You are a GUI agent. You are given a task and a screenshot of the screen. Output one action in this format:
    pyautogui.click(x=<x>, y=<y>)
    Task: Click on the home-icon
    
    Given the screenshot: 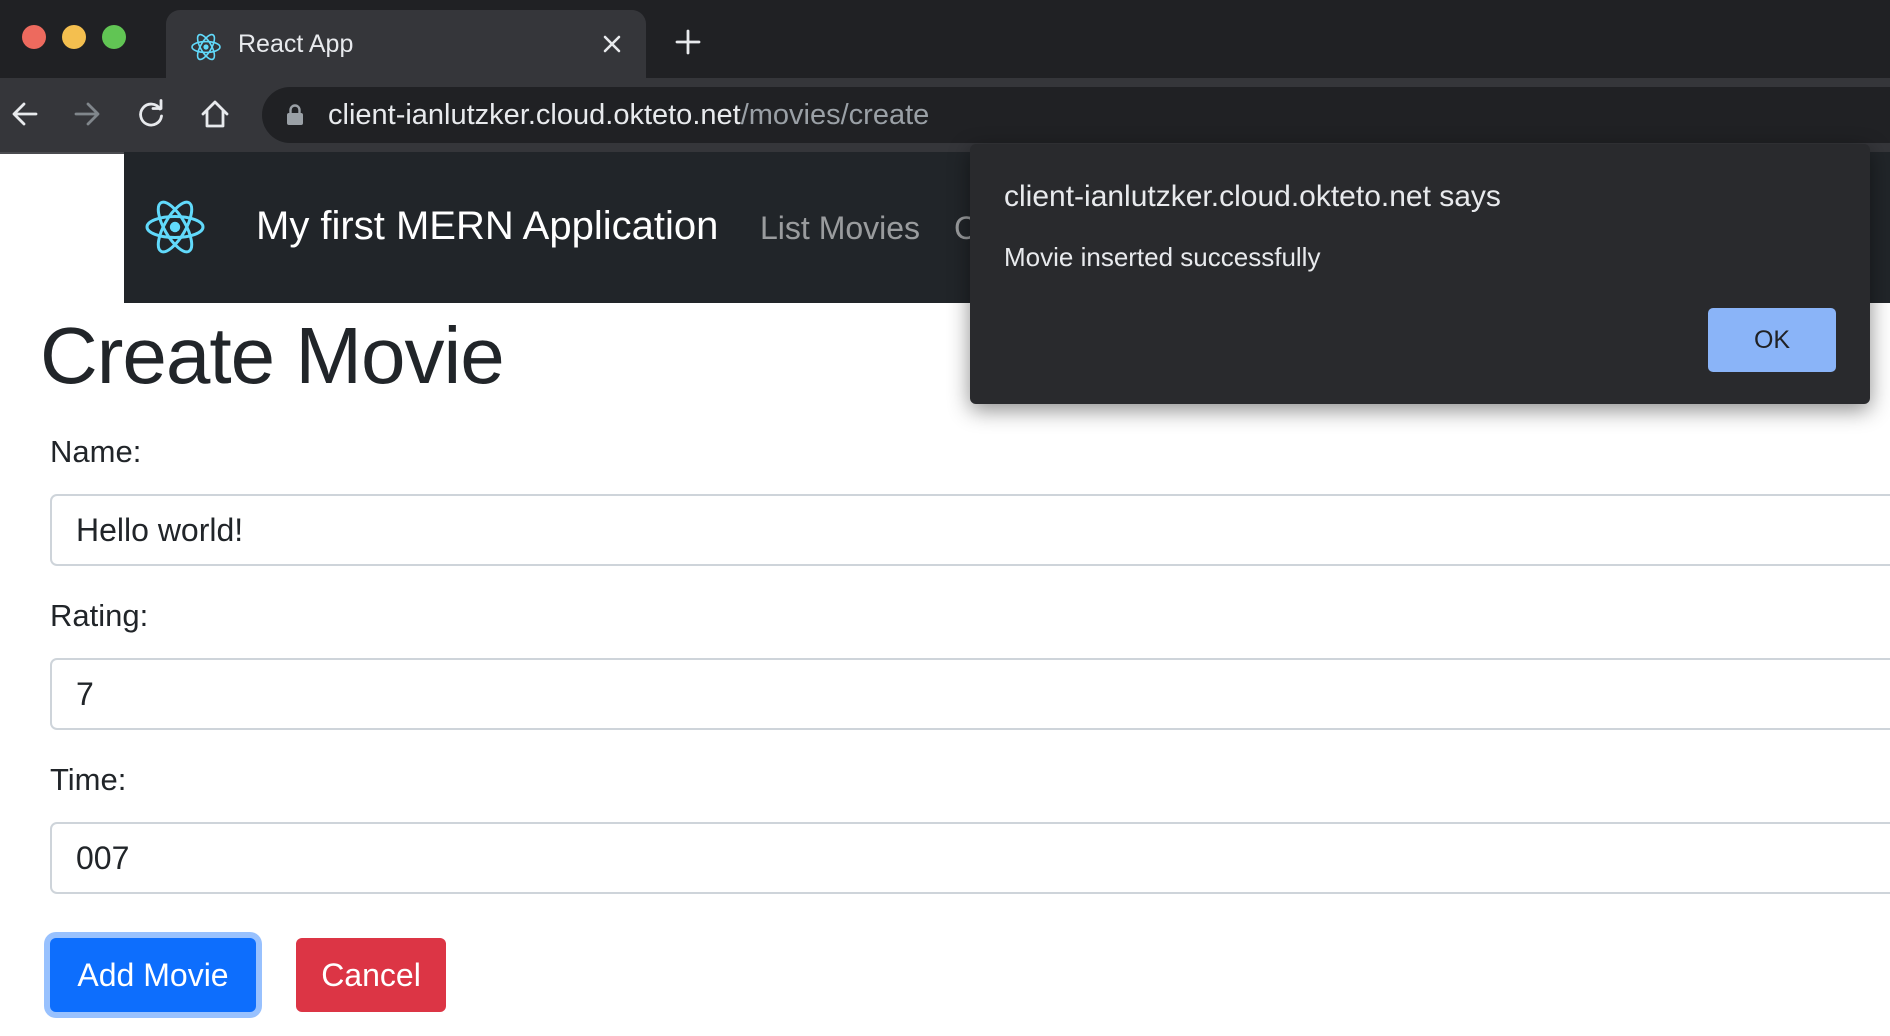 What is the action you would take?
    pyautogui.click(x=215, y=114)
    